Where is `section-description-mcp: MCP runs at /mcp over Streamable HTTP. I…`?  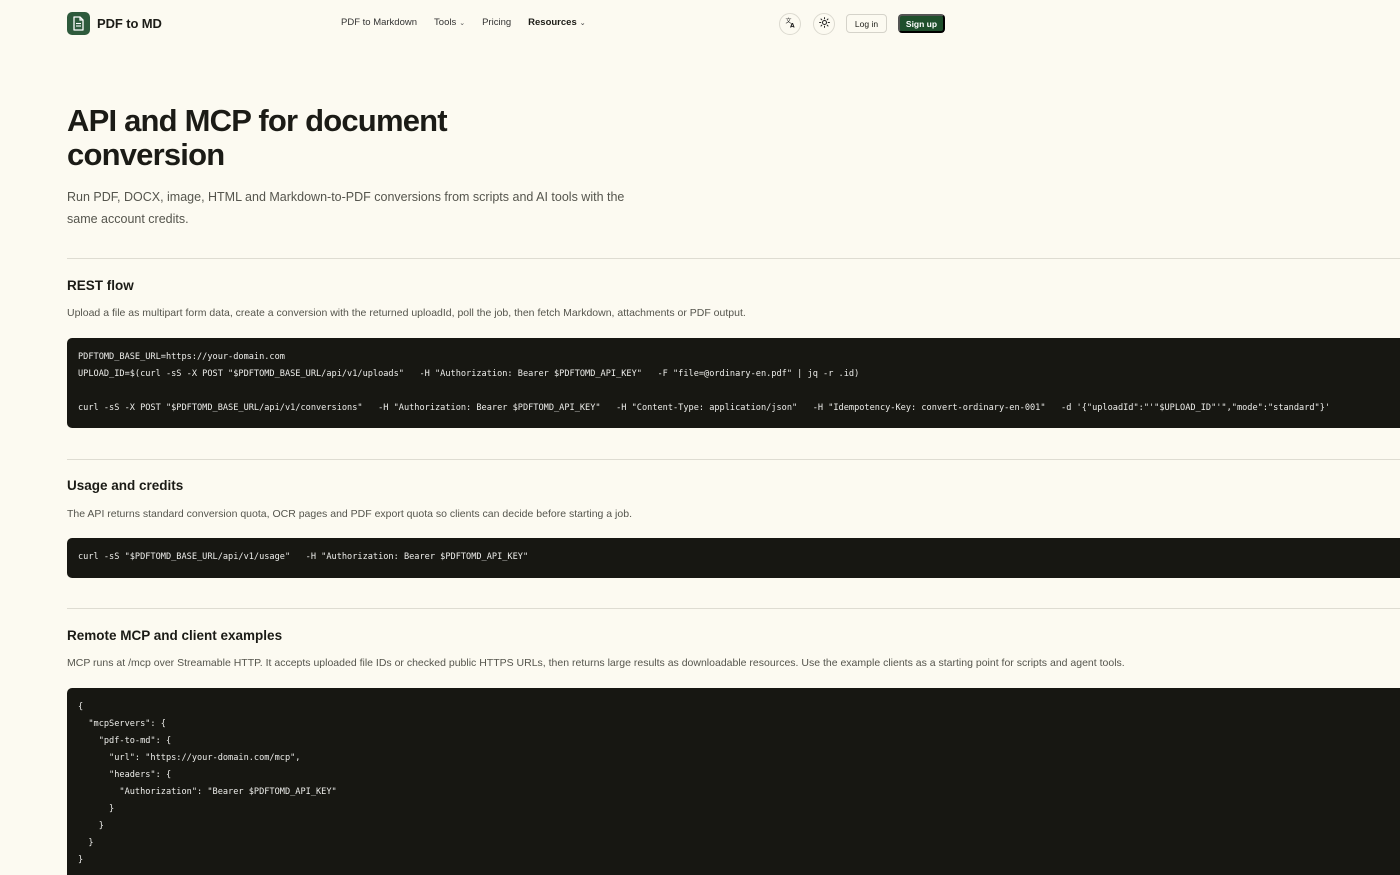 section-description-mcp: MCP runs at /mcp over Streamable HTTP. I… is located at coordinates (596, 663).